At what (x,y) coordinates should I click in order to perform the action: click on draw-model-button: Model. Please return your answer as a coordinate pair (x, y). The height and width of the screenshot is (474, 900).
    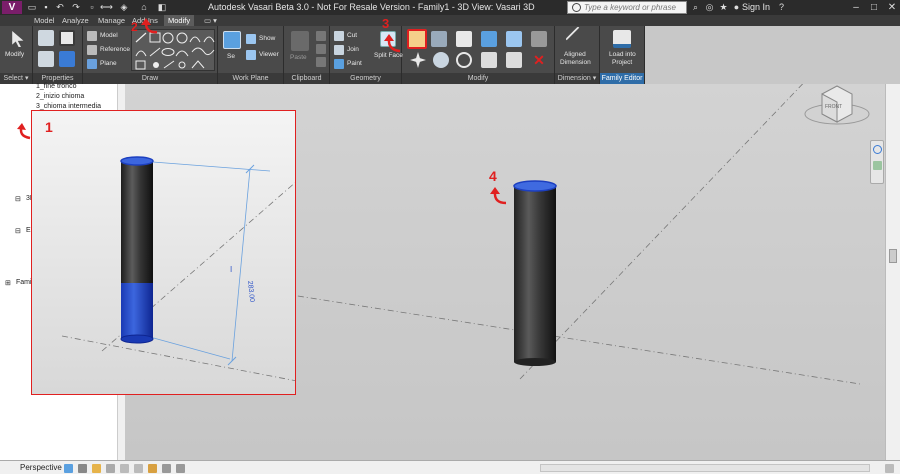
    Looking at the image, I should click on (109, 35).